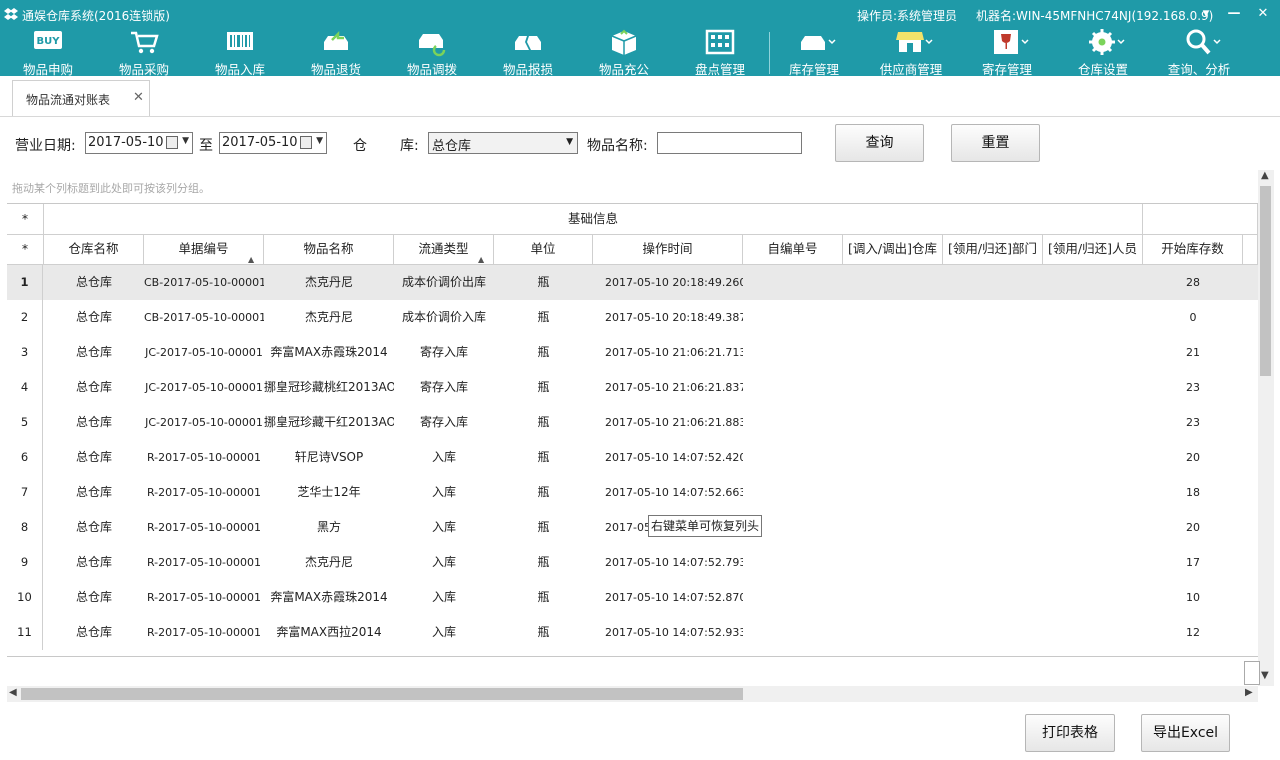  What do you see at coordinates (674, 317) in the screenshot?
I see `cell-operation-time: 2017-05-10 20:18:49.387` at bounding box center [674, 317].